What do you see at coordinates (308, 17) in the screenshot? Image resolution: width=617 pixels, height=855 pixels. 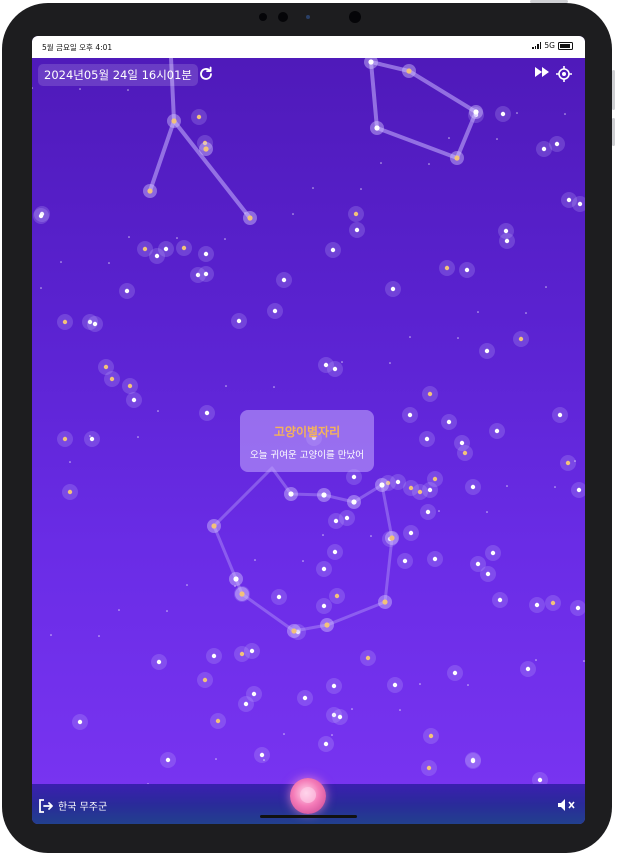 I see `sensor-dot` at bounding box center [308, 17].